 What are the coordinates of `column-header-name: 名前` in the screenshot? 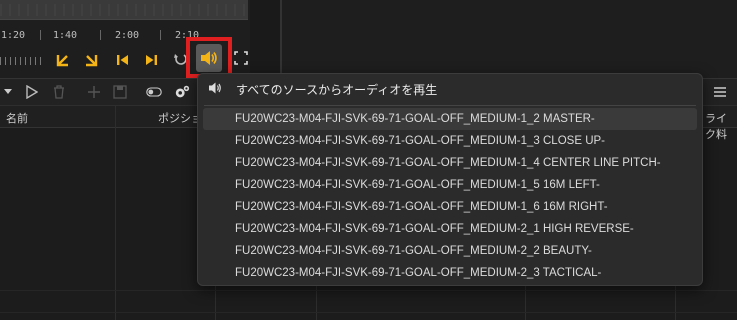 It's located at (17, 118).